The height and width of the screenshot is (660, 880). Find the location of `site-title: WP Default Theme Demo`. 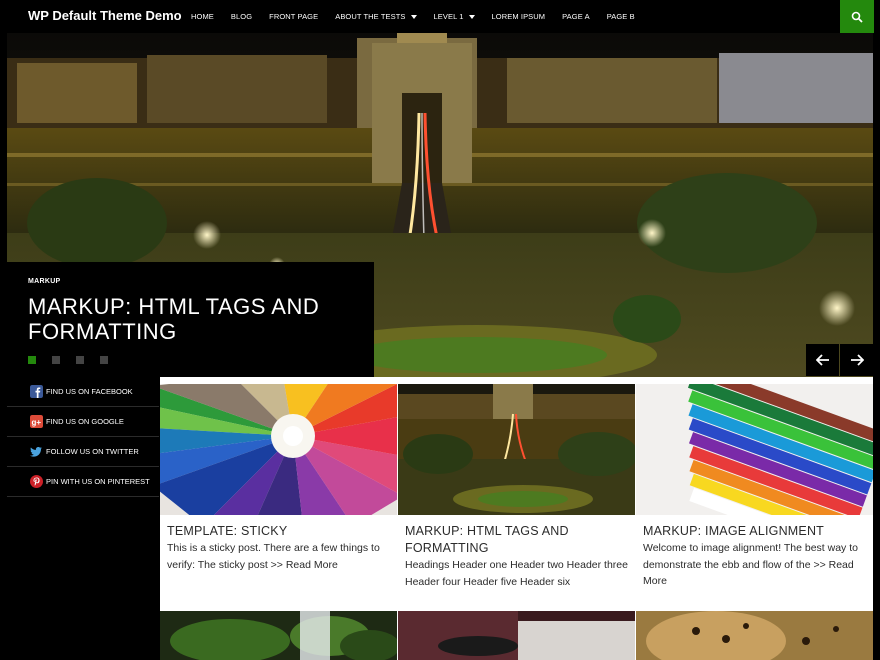

site-title: WP Default Theme Demo is located at coordinates (105, 15).